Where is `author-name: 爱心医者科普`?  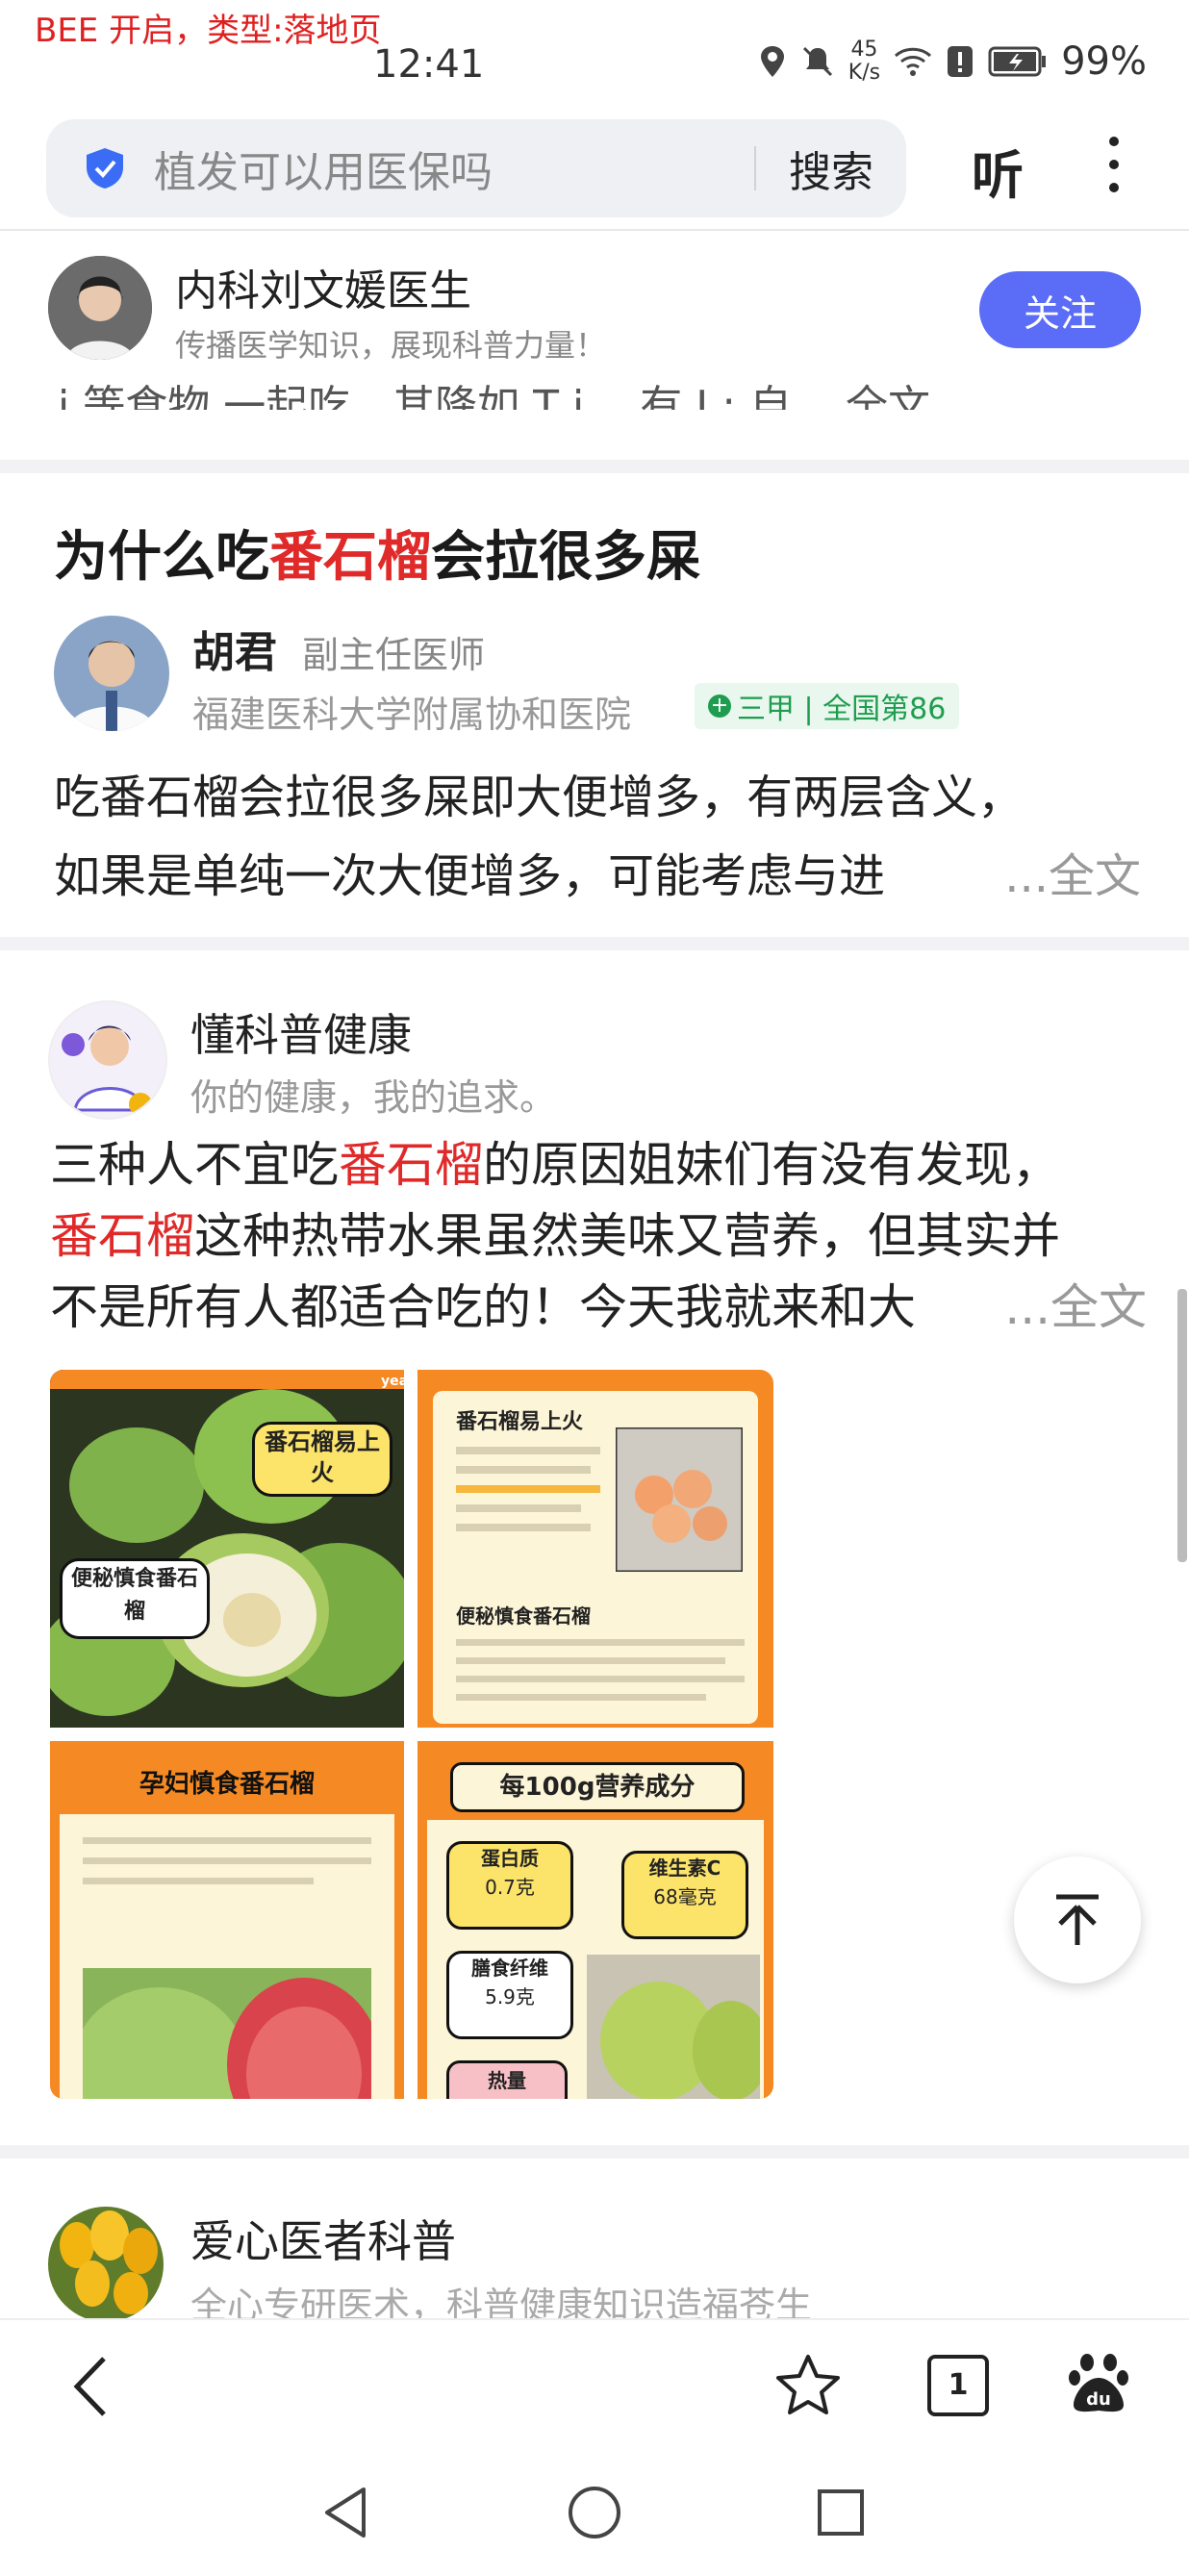
author-name: 爱心医者科普 is located at coordinates (323, 2238).